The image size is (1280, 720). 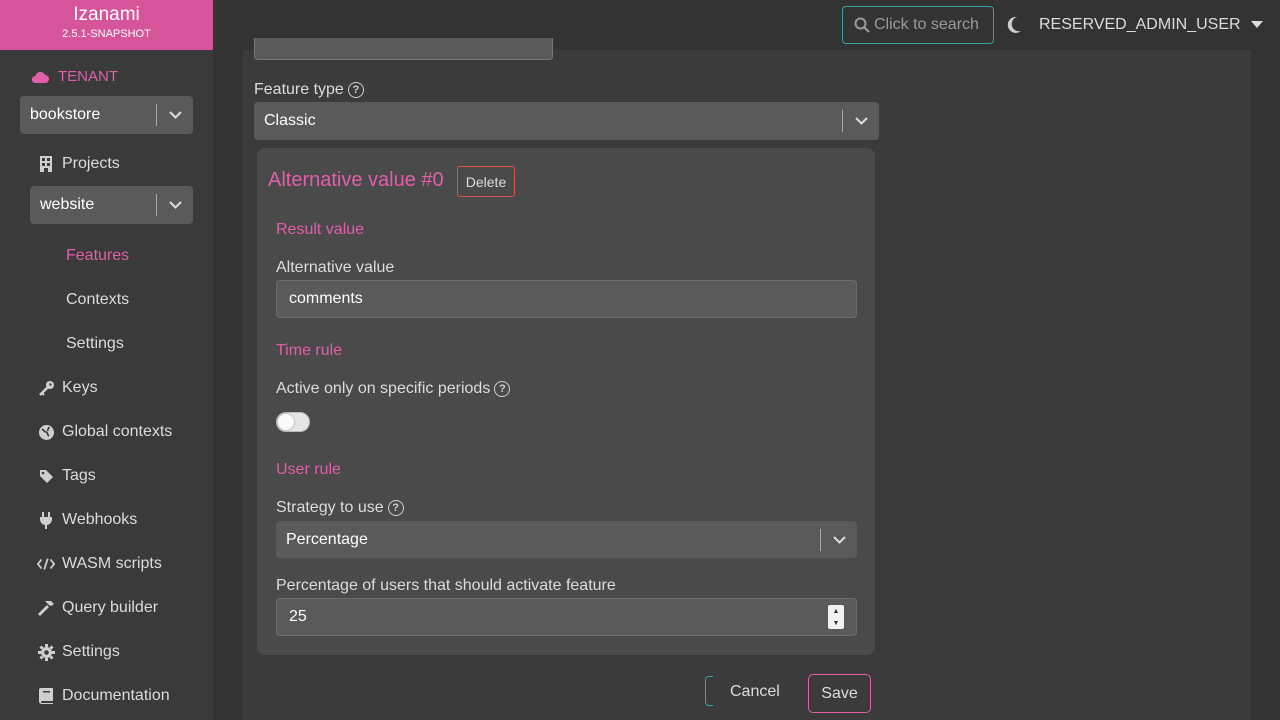 I want to click on sidebar-item-tags: Tags, so click(x=66, y=476).